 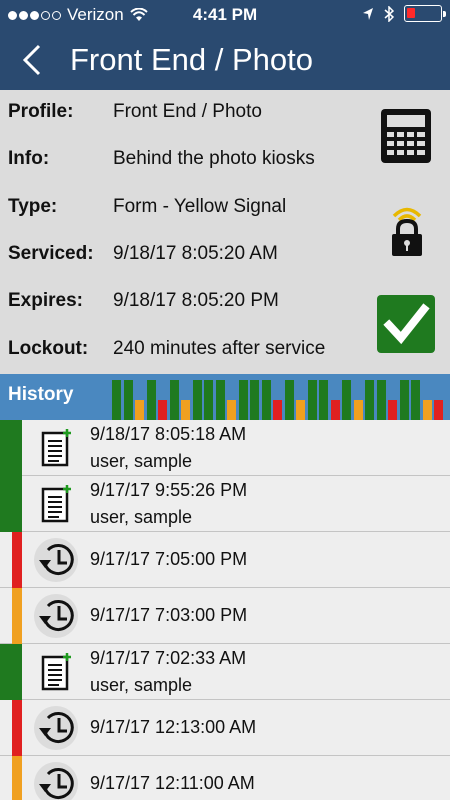 What do you see at coordinates (225, 15) in the screenshot?
I see `status-bar: Verizon 4:41 PM` at bounding box center [225, 15].